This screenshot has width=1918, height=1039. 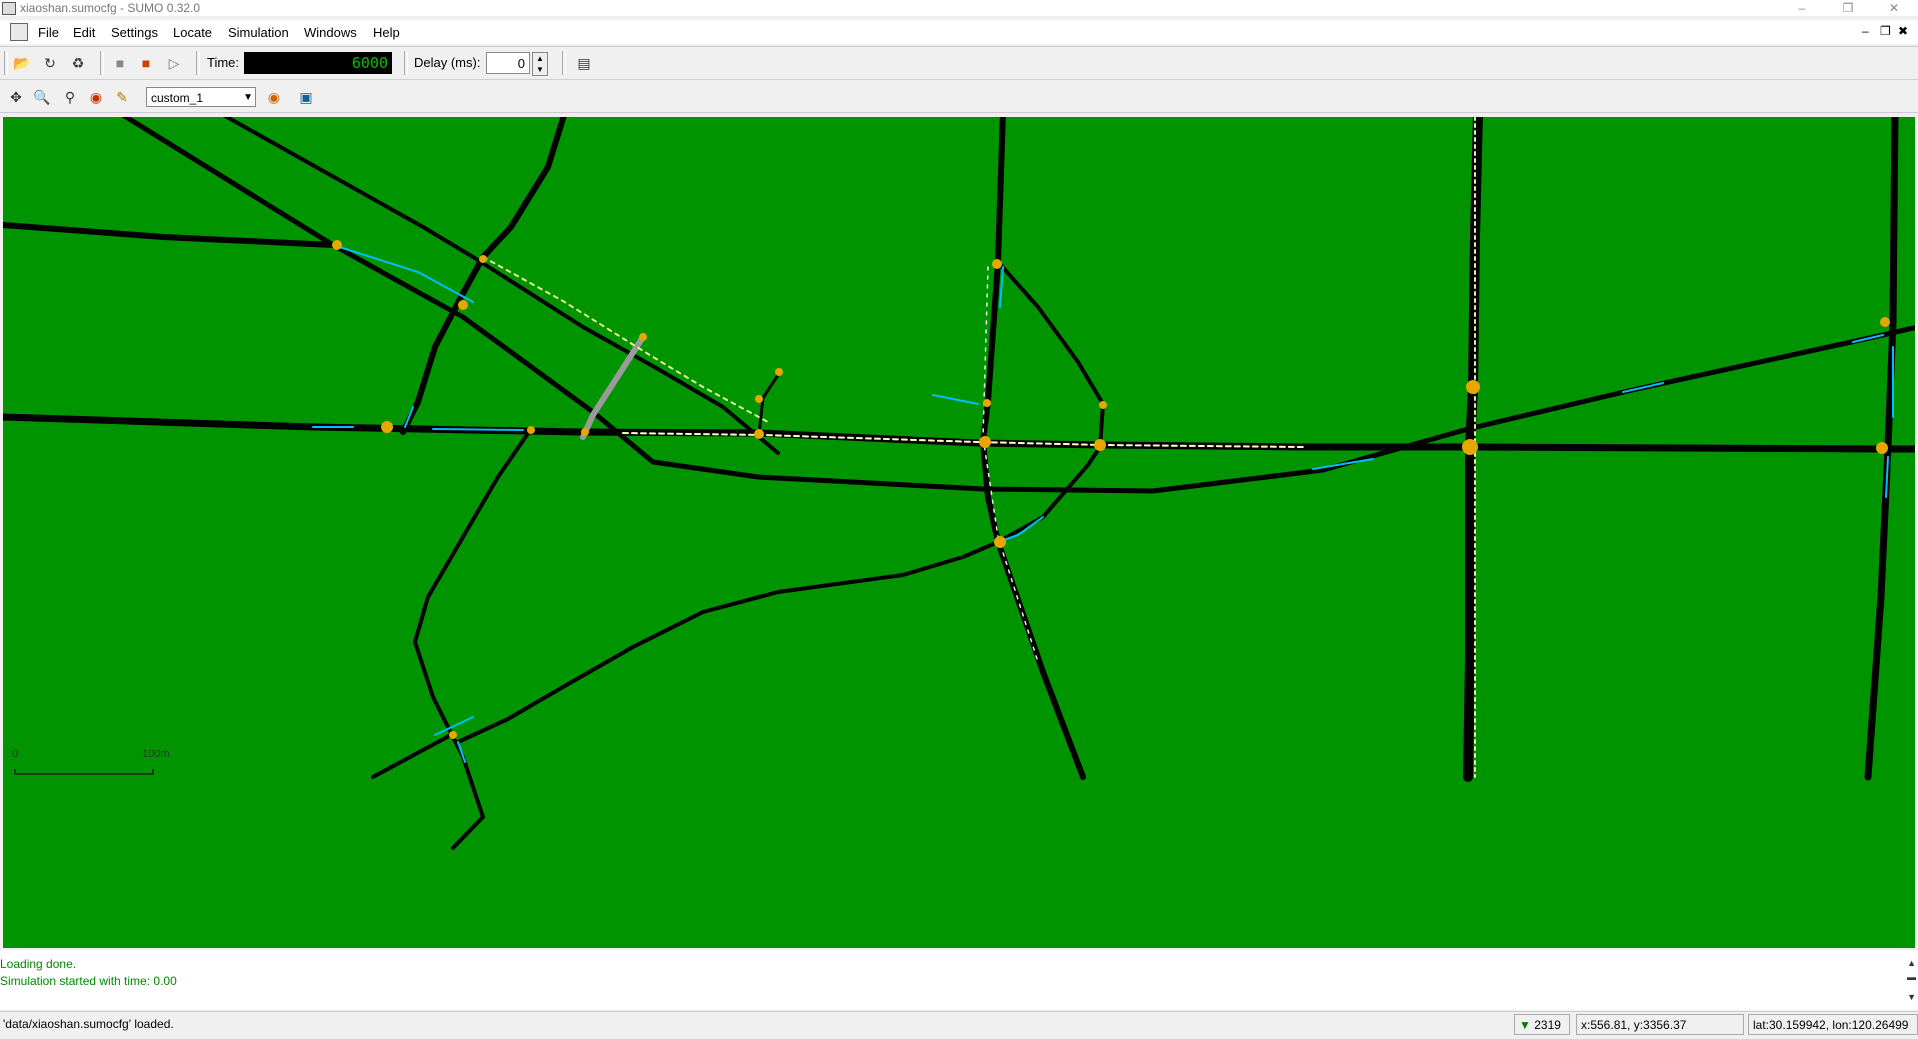 What do you see at coordinates (146, 63) in the screenshot?
I see `run-icon: ■` at bounding box center [146, 63].